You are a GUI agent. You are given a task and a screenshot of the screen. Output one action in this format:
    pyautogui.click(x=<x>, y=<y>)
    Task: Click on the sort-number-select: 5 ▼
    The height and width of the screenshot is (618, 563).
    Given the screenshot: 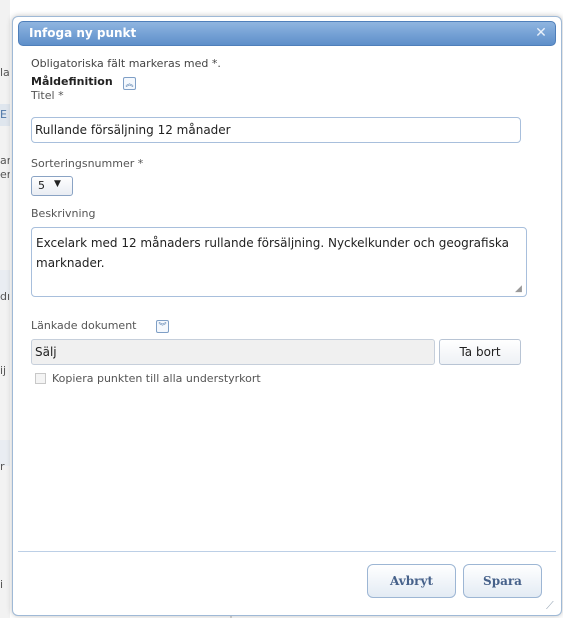 What is the action you would take?
    pyautogui.click(x=52, y=186)
    